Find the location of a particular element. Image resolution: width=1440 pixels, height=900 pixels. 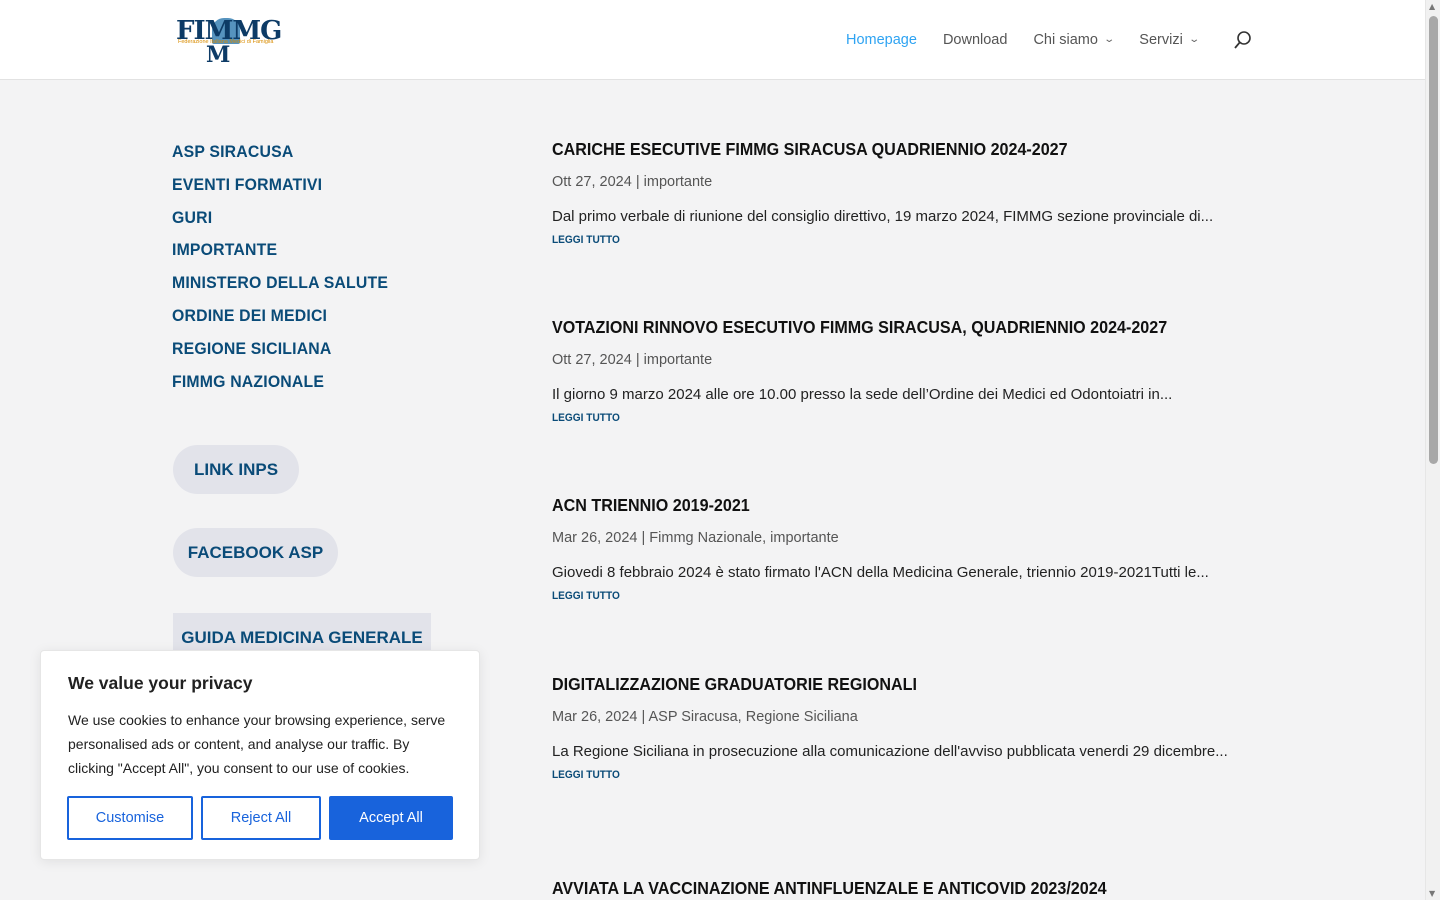

scroll-up-arrow-icon: ▲ is located at coordinates (1432, 6).